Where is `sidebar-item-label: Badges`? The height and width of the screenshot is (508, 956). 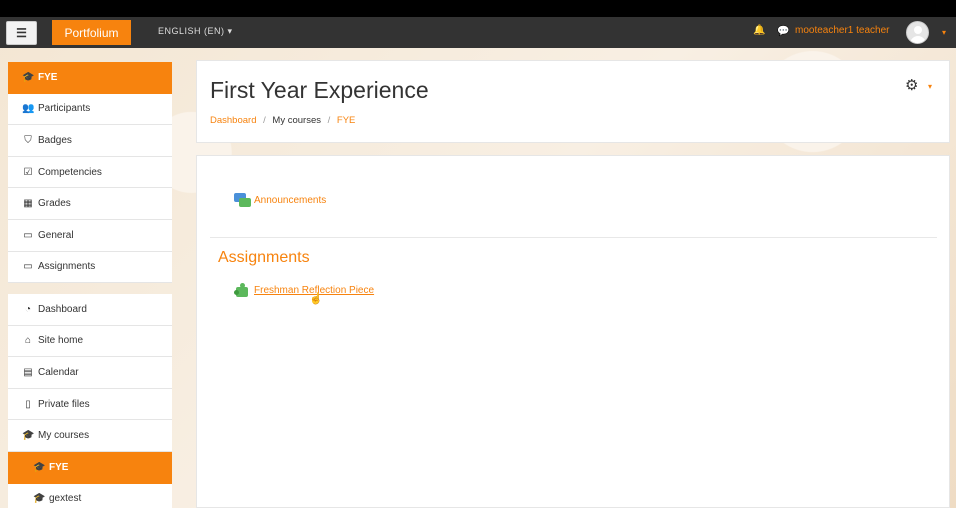 sidebar-item-label: Badges is located at coordinates (55, 140).